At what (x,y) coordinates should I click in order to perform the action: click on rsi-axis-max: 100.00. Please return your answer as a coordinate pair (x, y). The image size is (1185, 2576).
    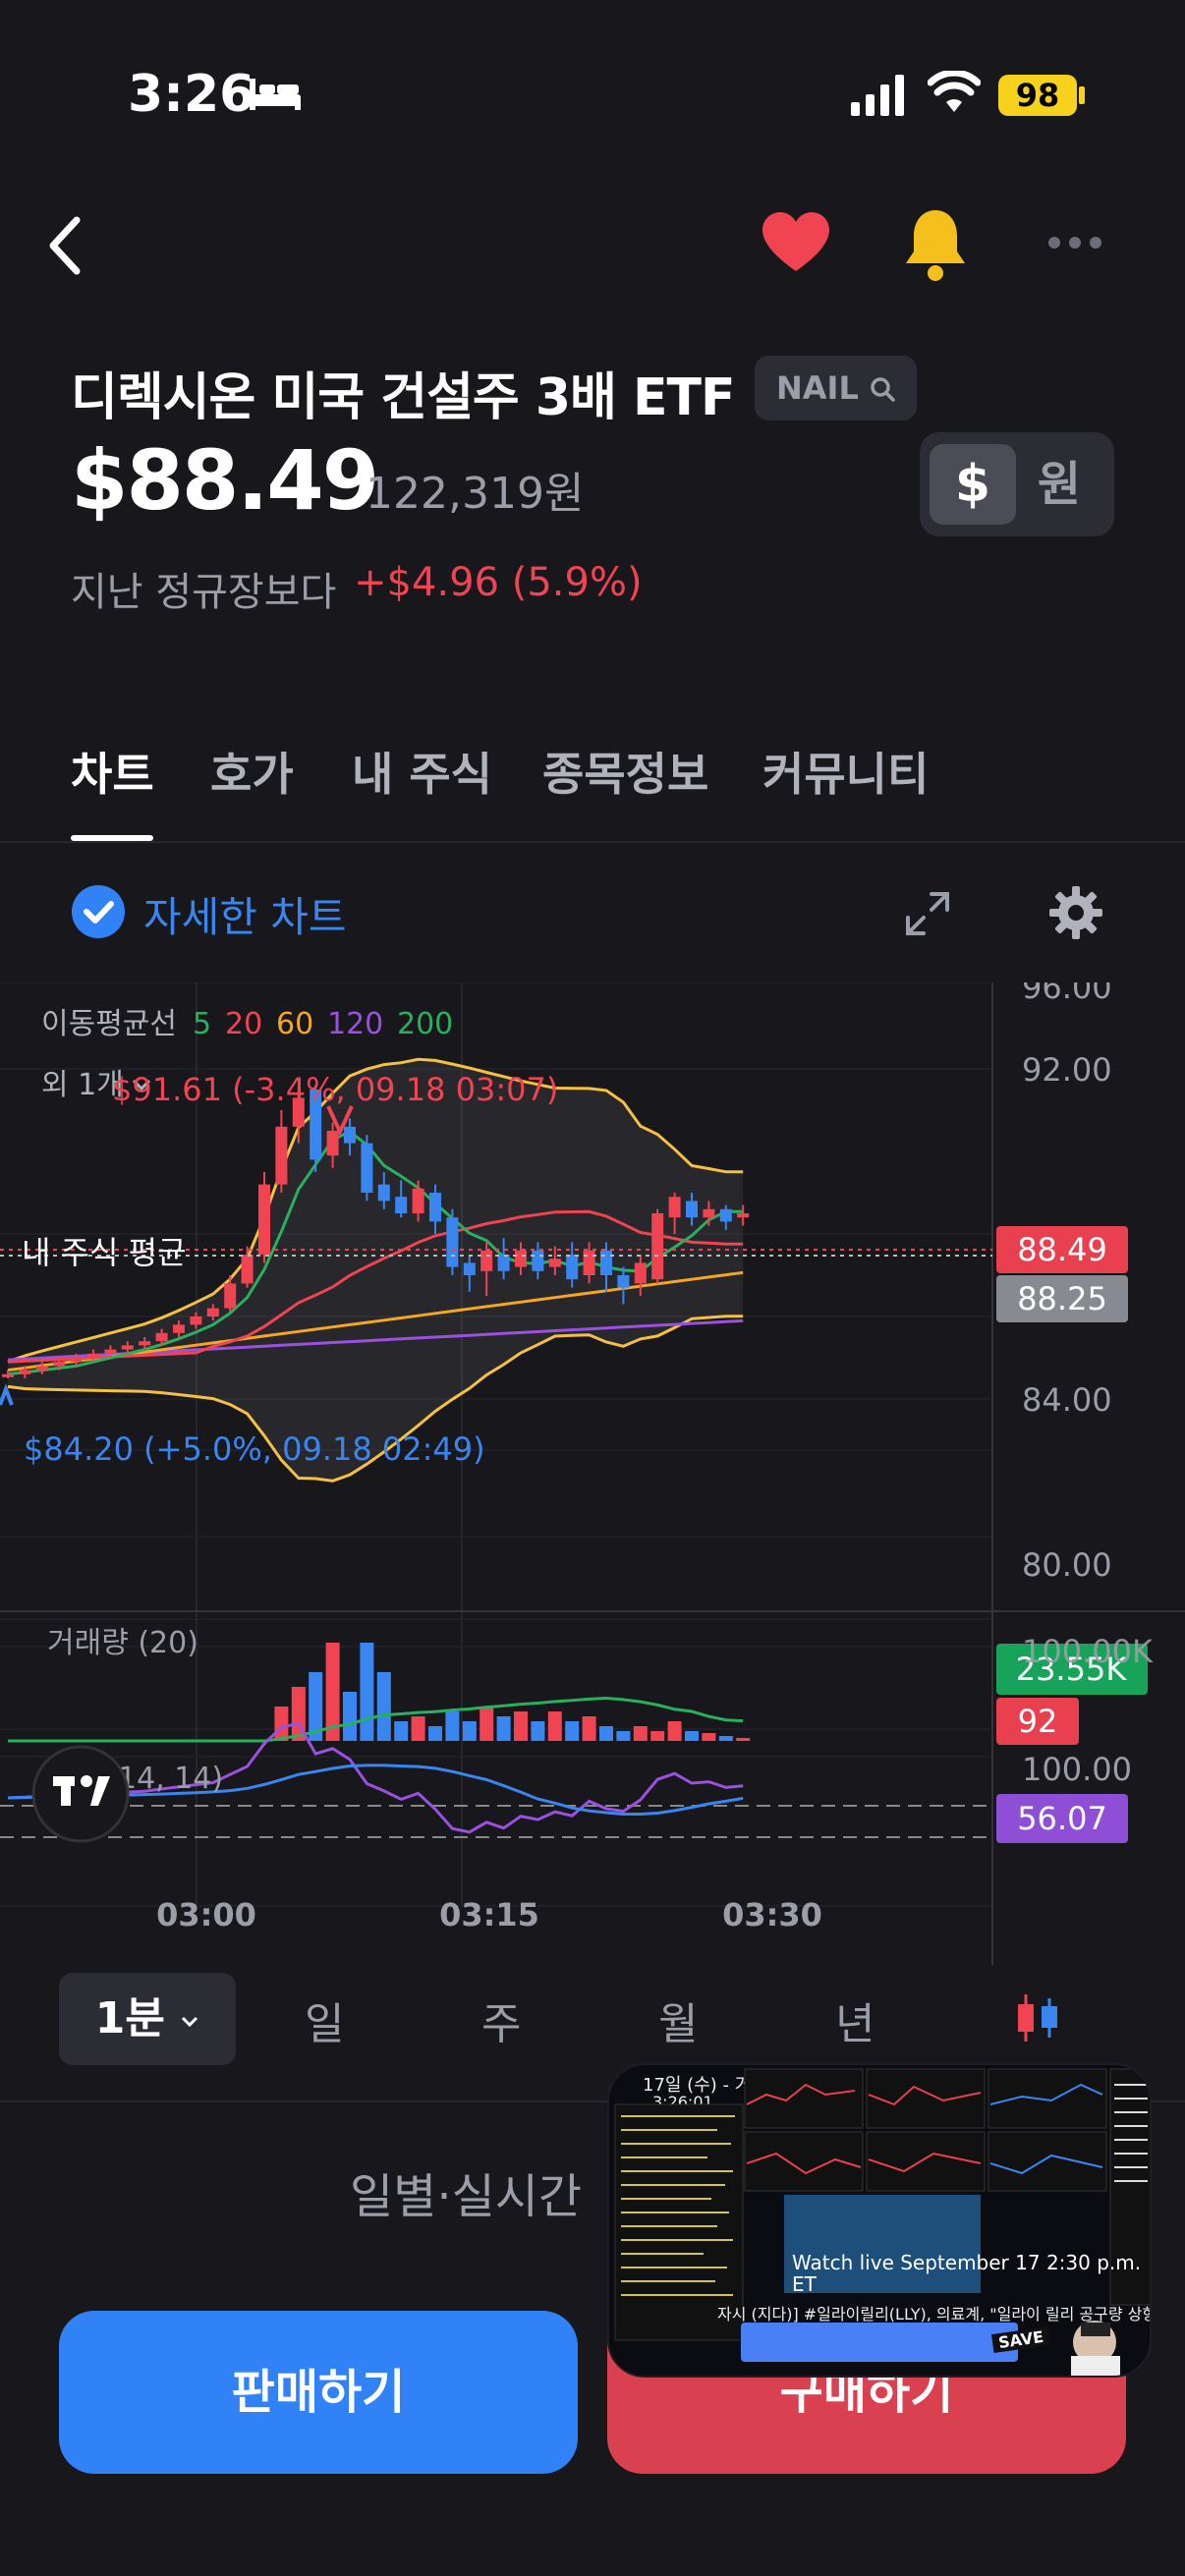
    Looking at the image, I should click on (1077, 1769).